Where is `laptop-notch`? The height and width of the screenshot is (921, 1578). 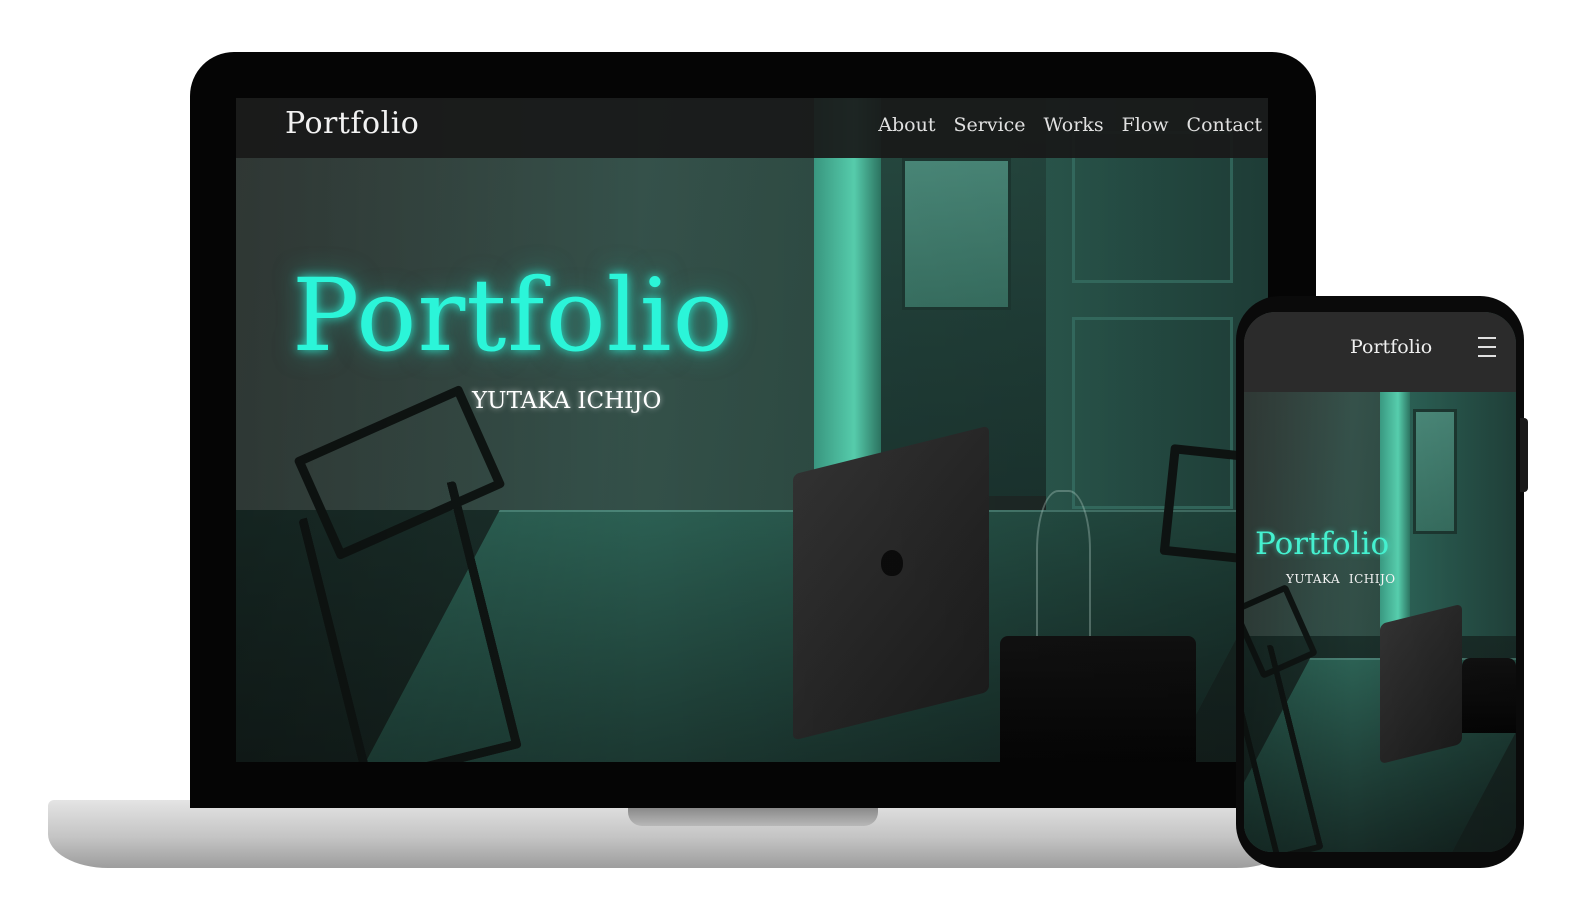
laptop-notch is located at coordinates (753, 817).